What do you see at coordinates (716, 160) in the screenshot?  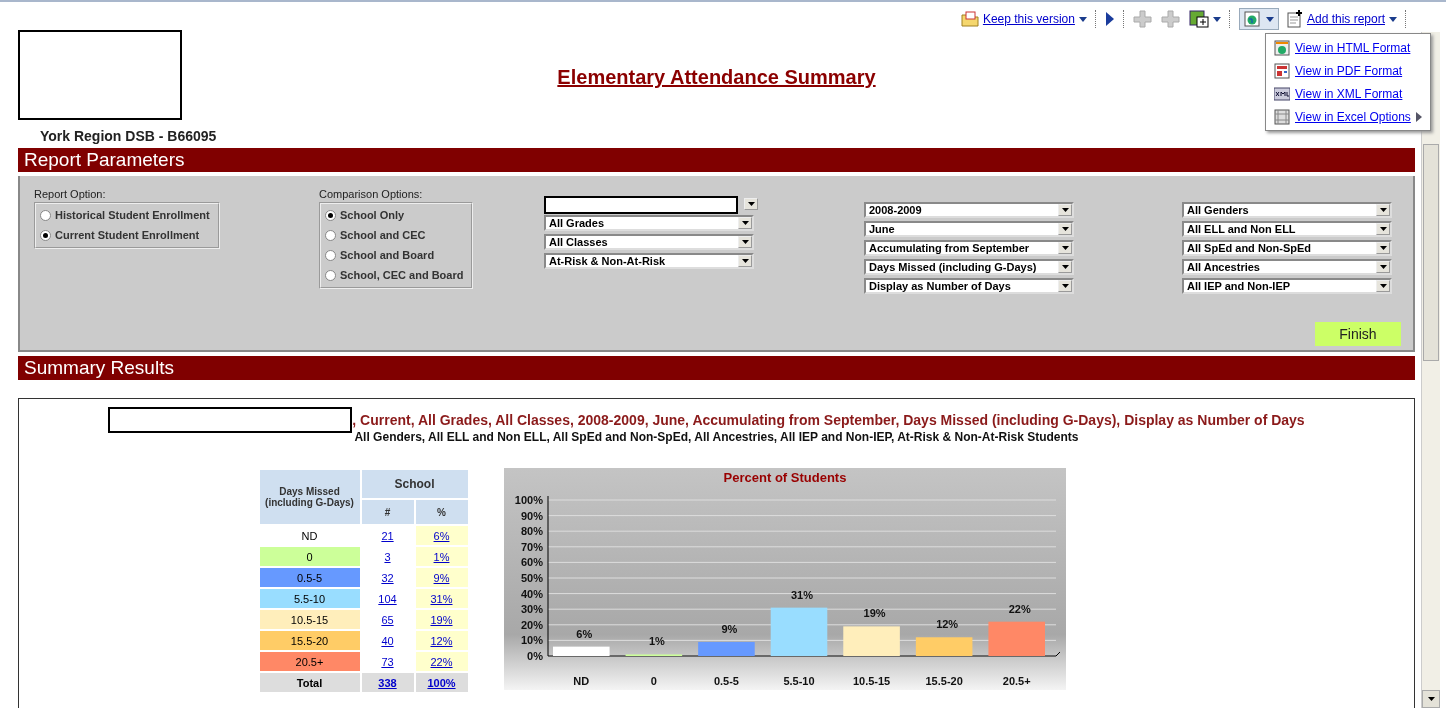 I see `section-header: Report Parameters` at bounding box center [716, 160].